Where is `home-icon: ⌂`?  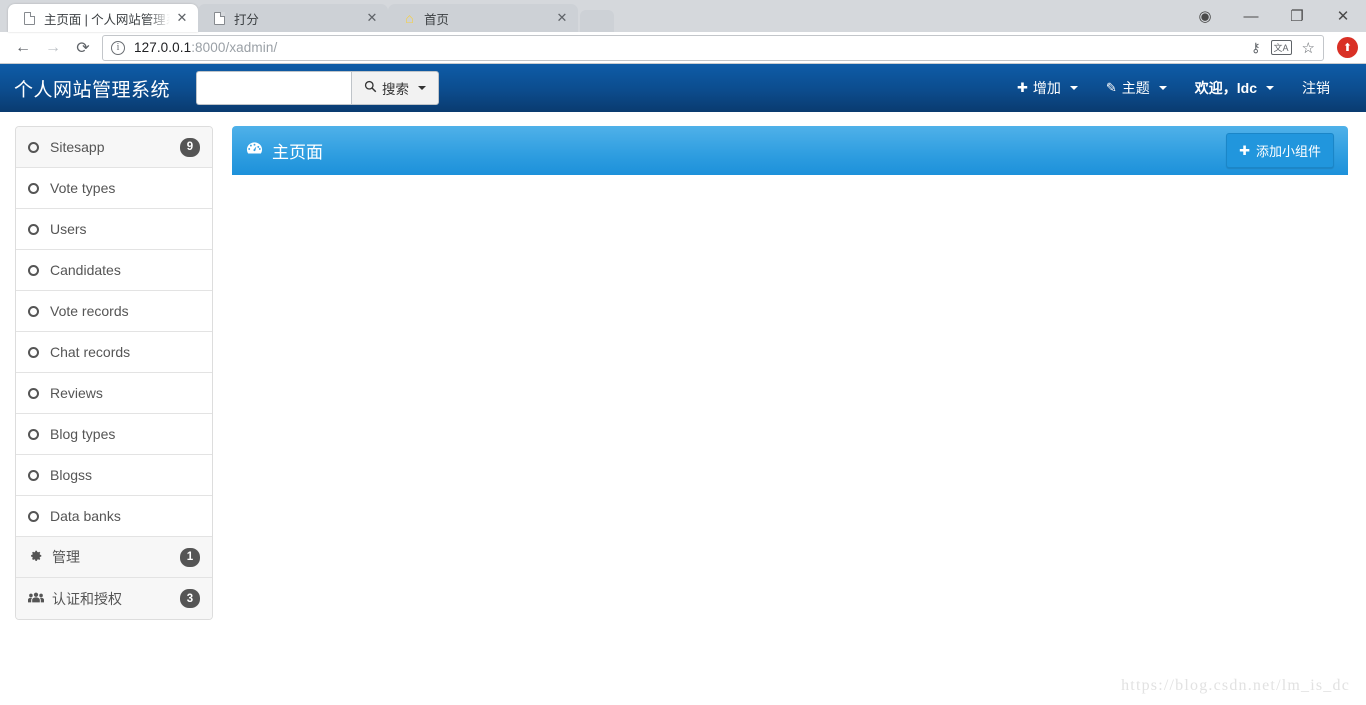
home-icon: ⌂ is located at coordinates (409, 18).